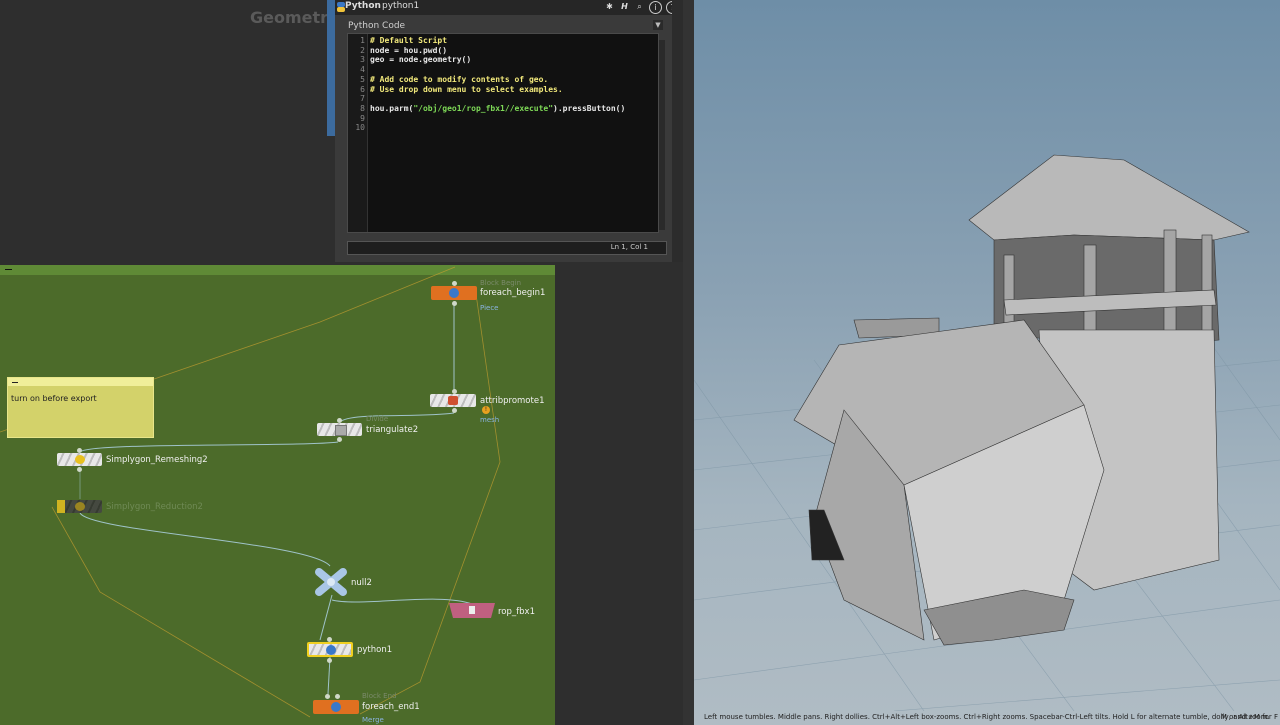 The image size is (1280, 725). I want to click on editor-status-bar: Ln 1, Col 1, so click(507, 248).